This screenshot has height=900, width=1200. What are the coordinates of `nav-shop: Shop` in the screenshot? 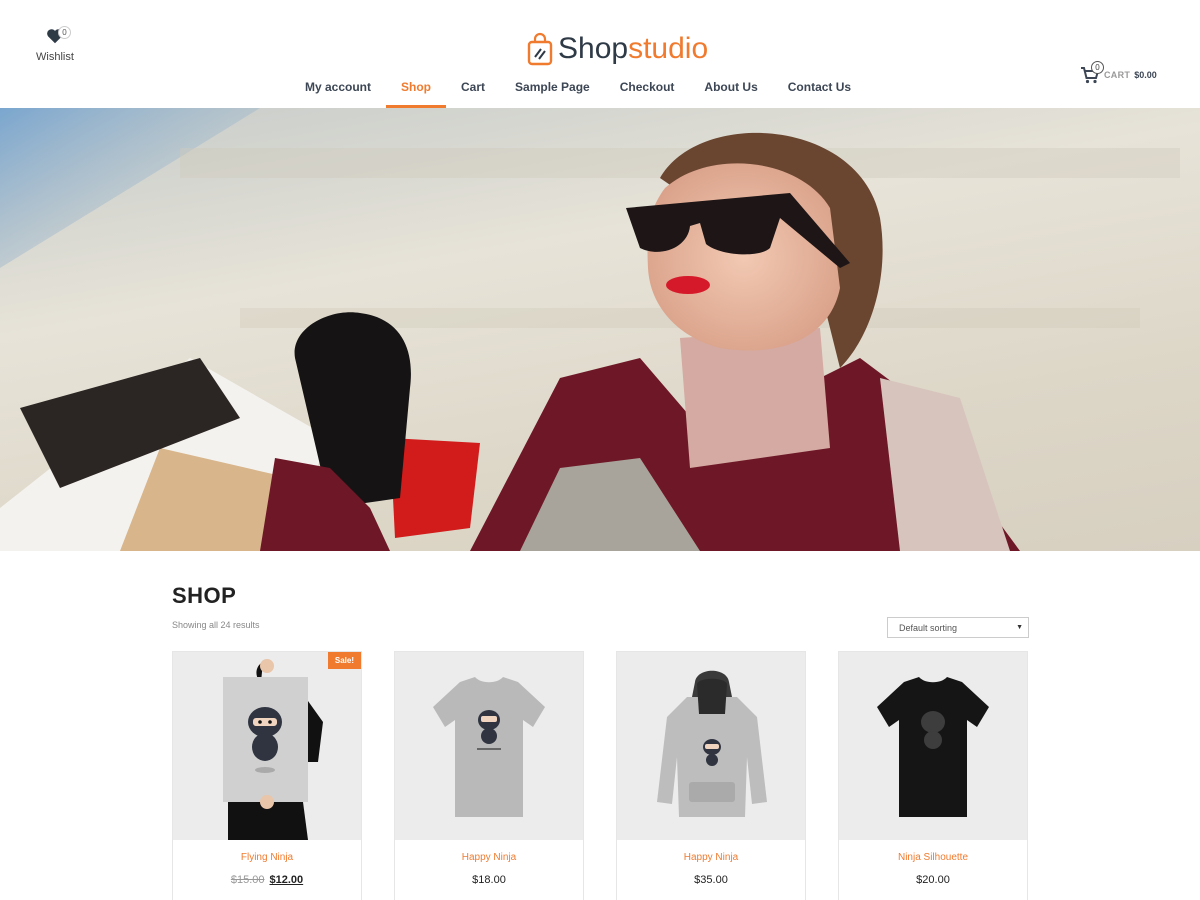 It's located at (416, 88).